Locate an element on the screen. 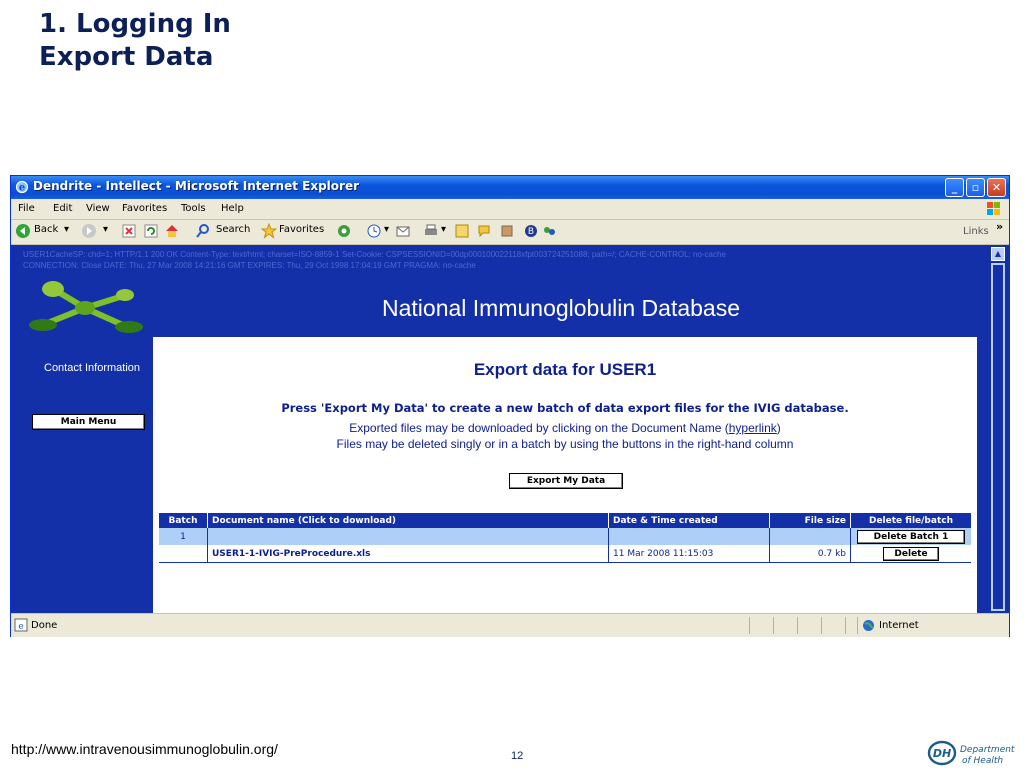 Image resolution: width=1024 pixels, height=768 pixels. department-of-health-logo: DH Department of Health is located at coordinates (971, 753).